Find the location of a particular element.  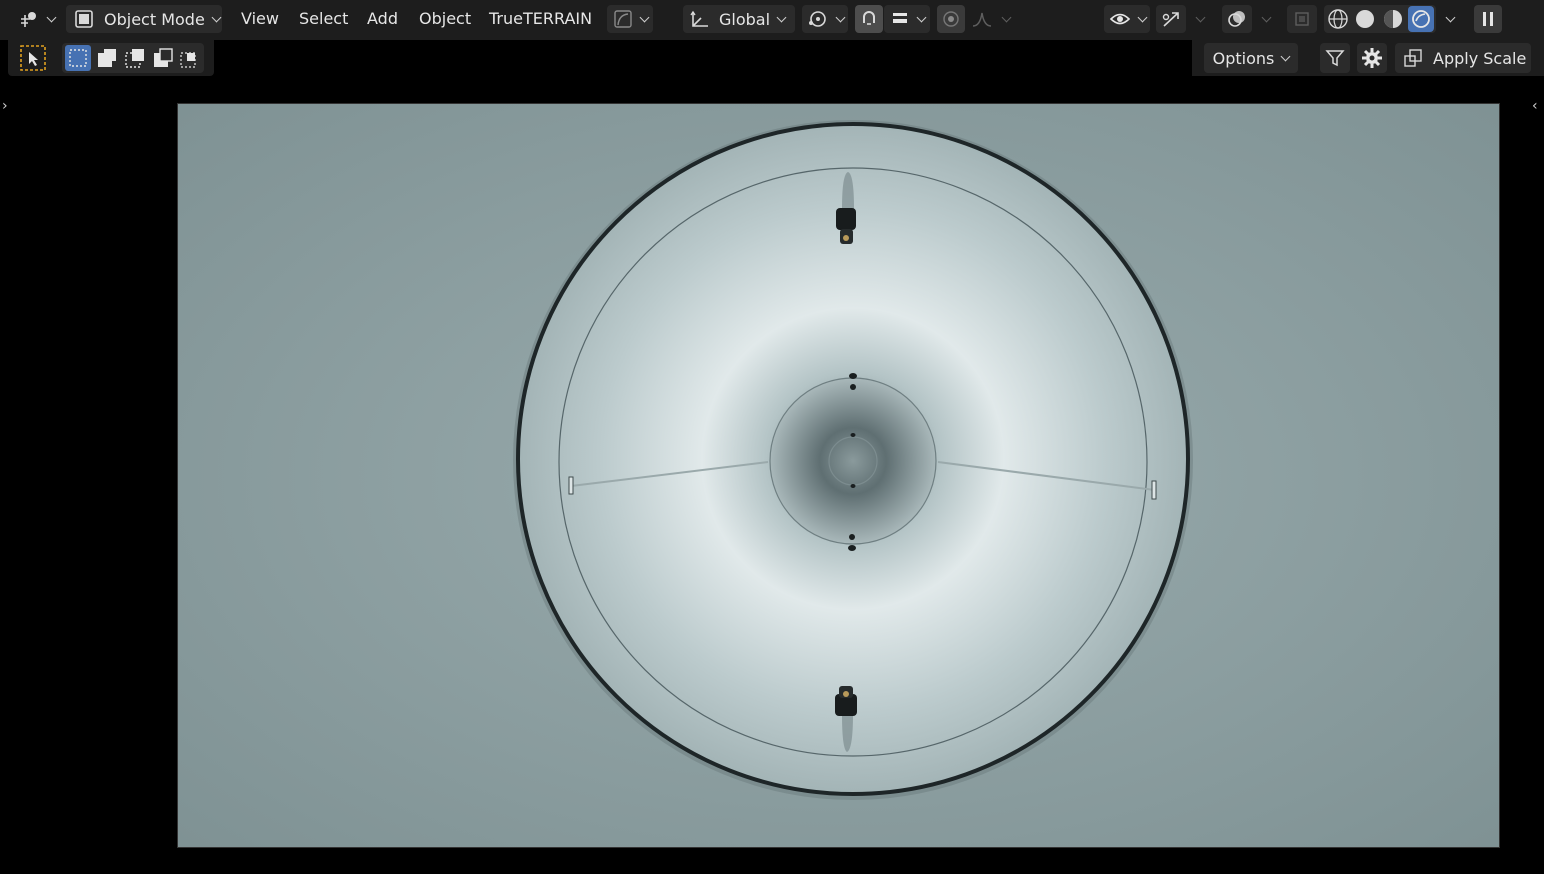

snap-toggle is located at coordinates (869, 19).